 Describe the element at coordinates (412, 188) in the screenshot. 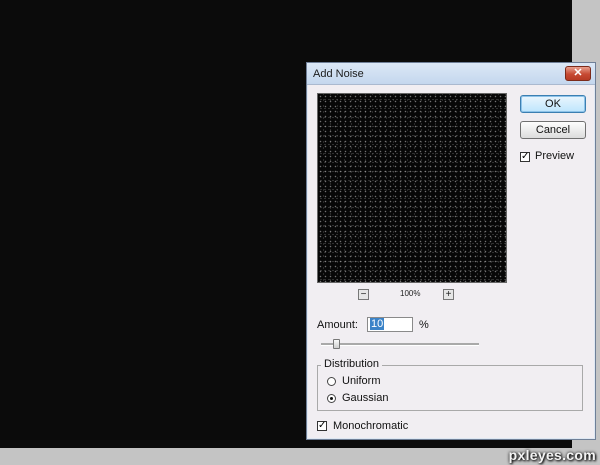

I see `noise-preview` at that location.